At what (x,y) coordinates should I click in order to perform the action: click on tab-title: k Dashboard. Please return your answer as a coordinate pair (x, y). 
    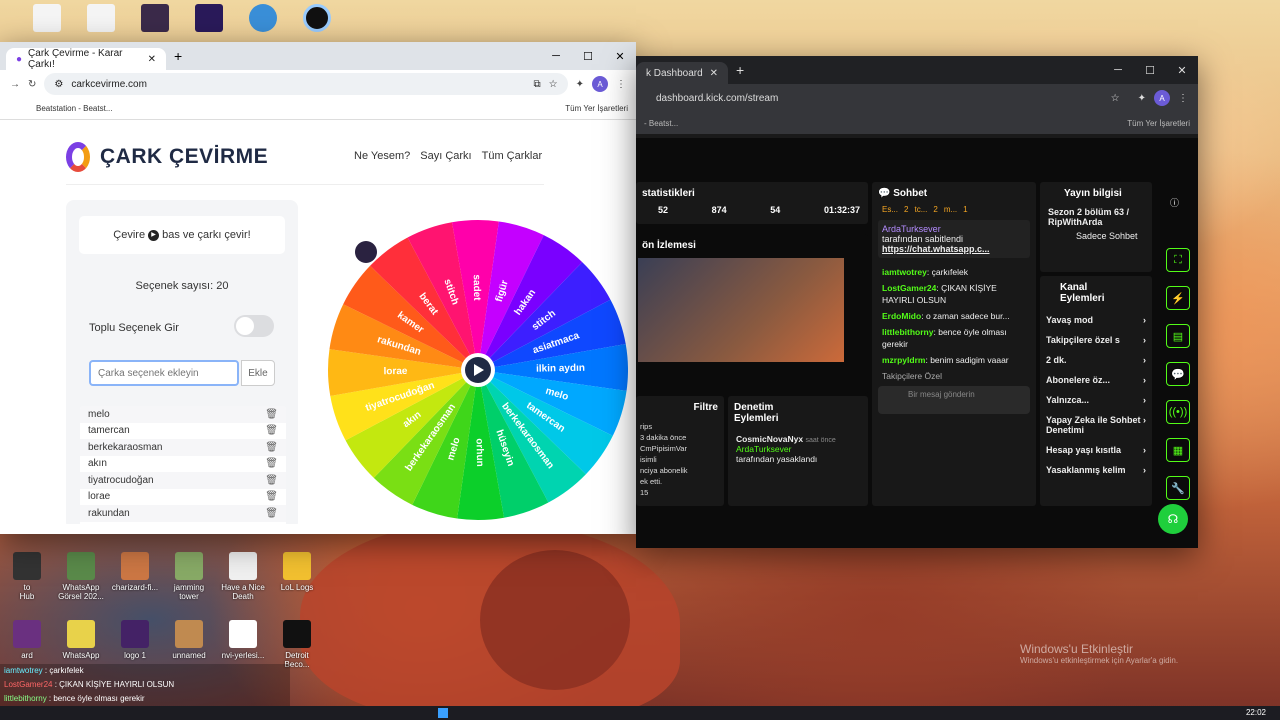
    Looking at the image, I should click on (674, 73).